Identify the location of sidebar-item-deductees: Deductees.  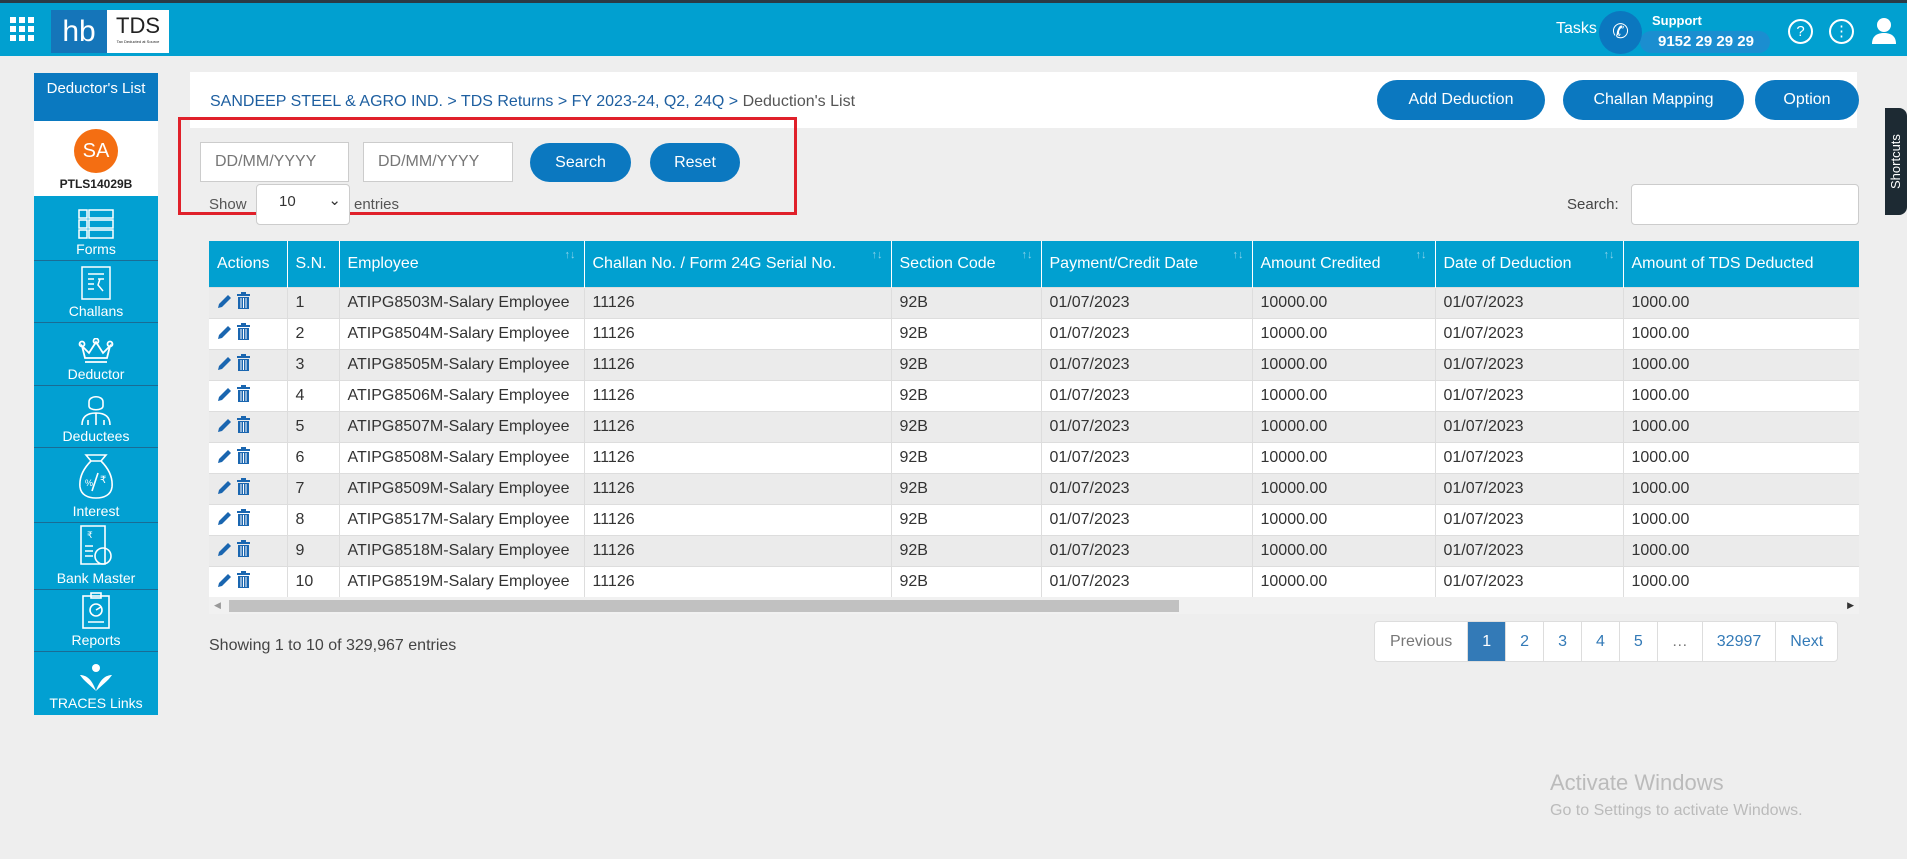
(96, 417).